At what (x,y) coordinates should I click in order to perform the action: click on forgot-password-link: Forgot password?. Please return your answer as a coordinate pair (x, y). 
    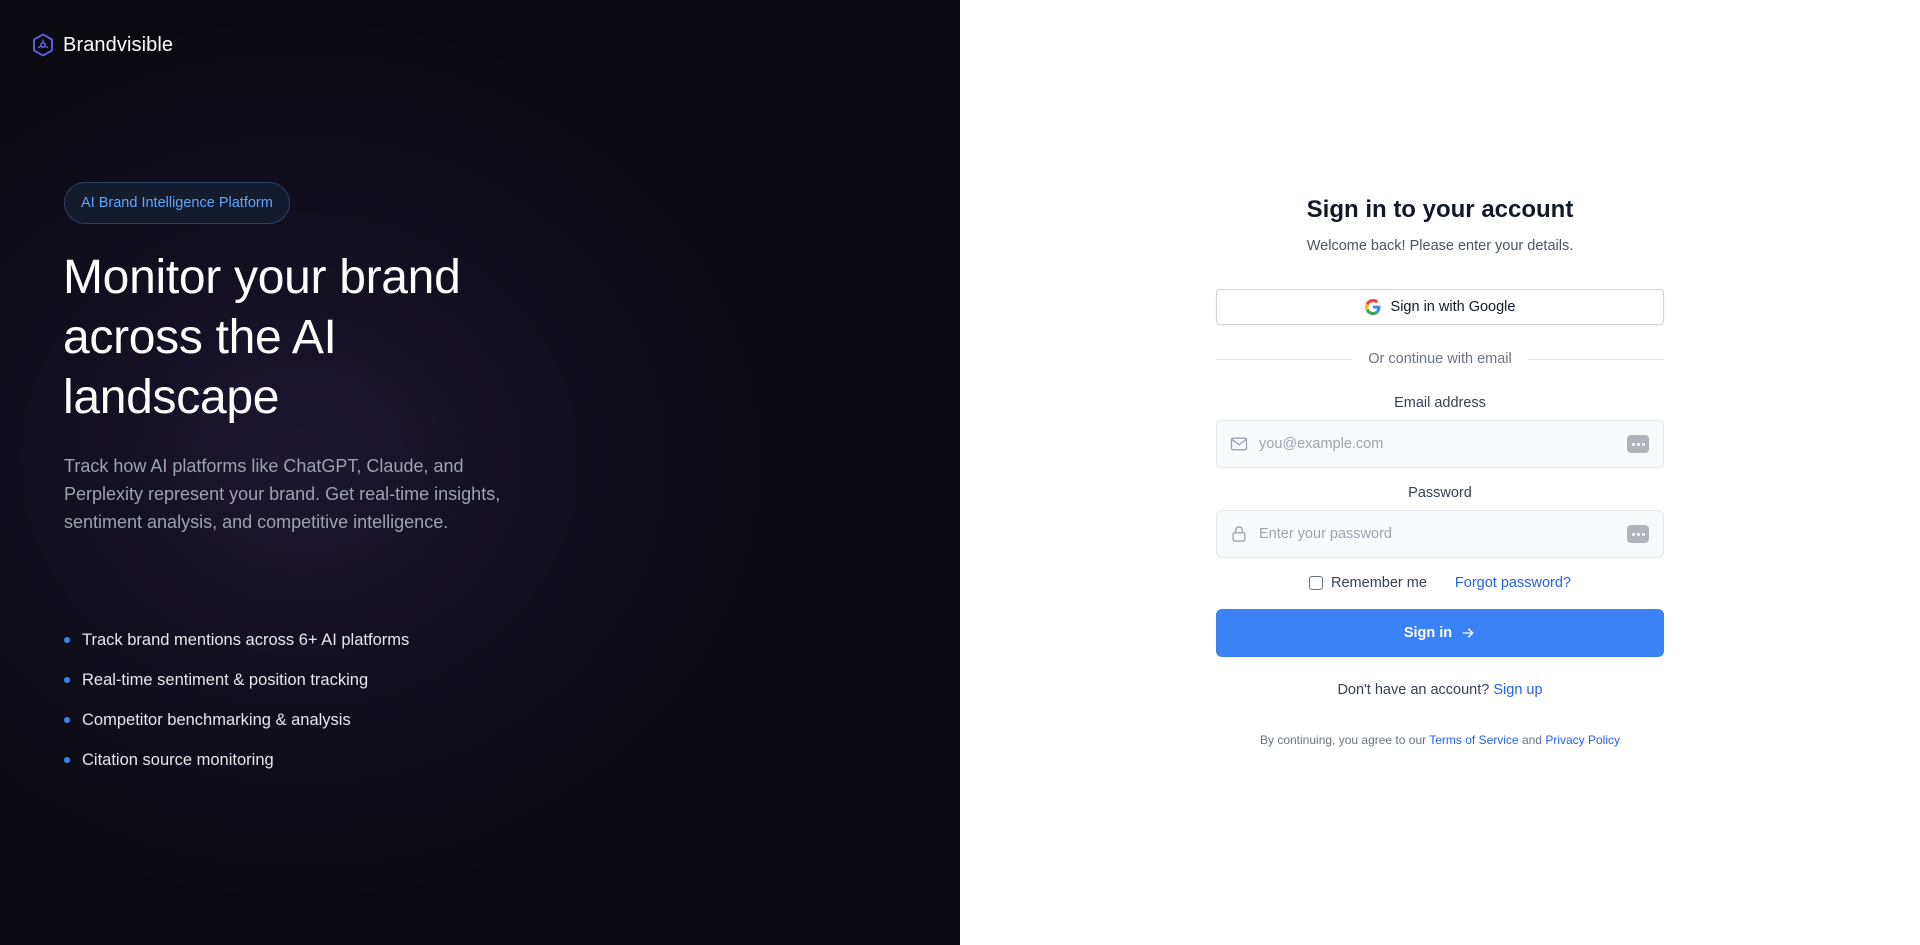
    Looking at the image, I should click on (1513, 583).